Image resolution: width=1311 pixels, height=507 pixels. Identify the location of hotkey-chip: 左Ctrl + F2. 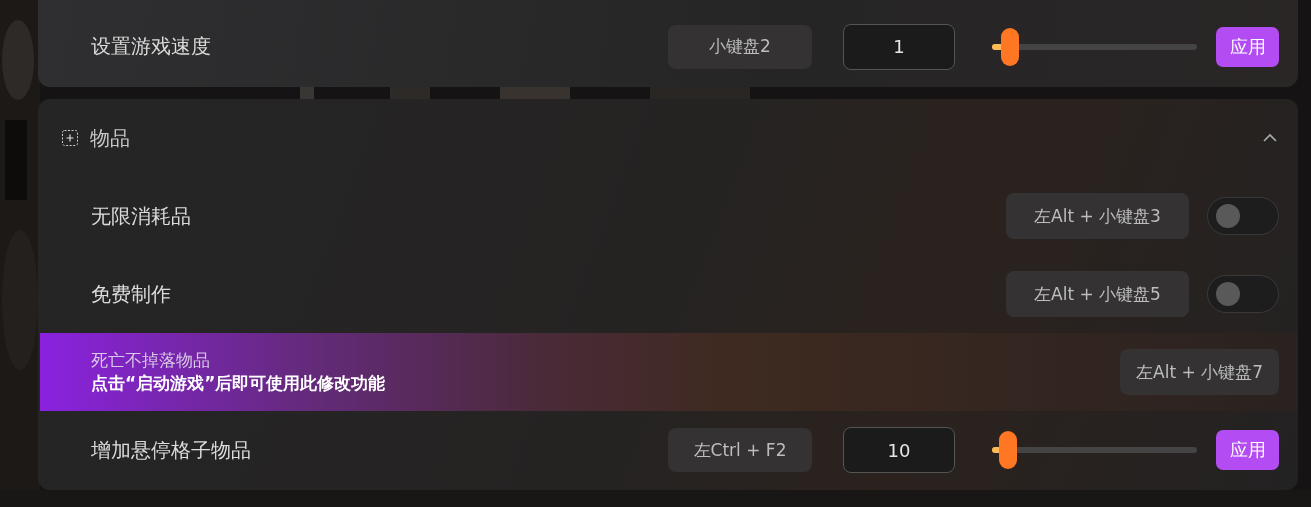
(740, 450).